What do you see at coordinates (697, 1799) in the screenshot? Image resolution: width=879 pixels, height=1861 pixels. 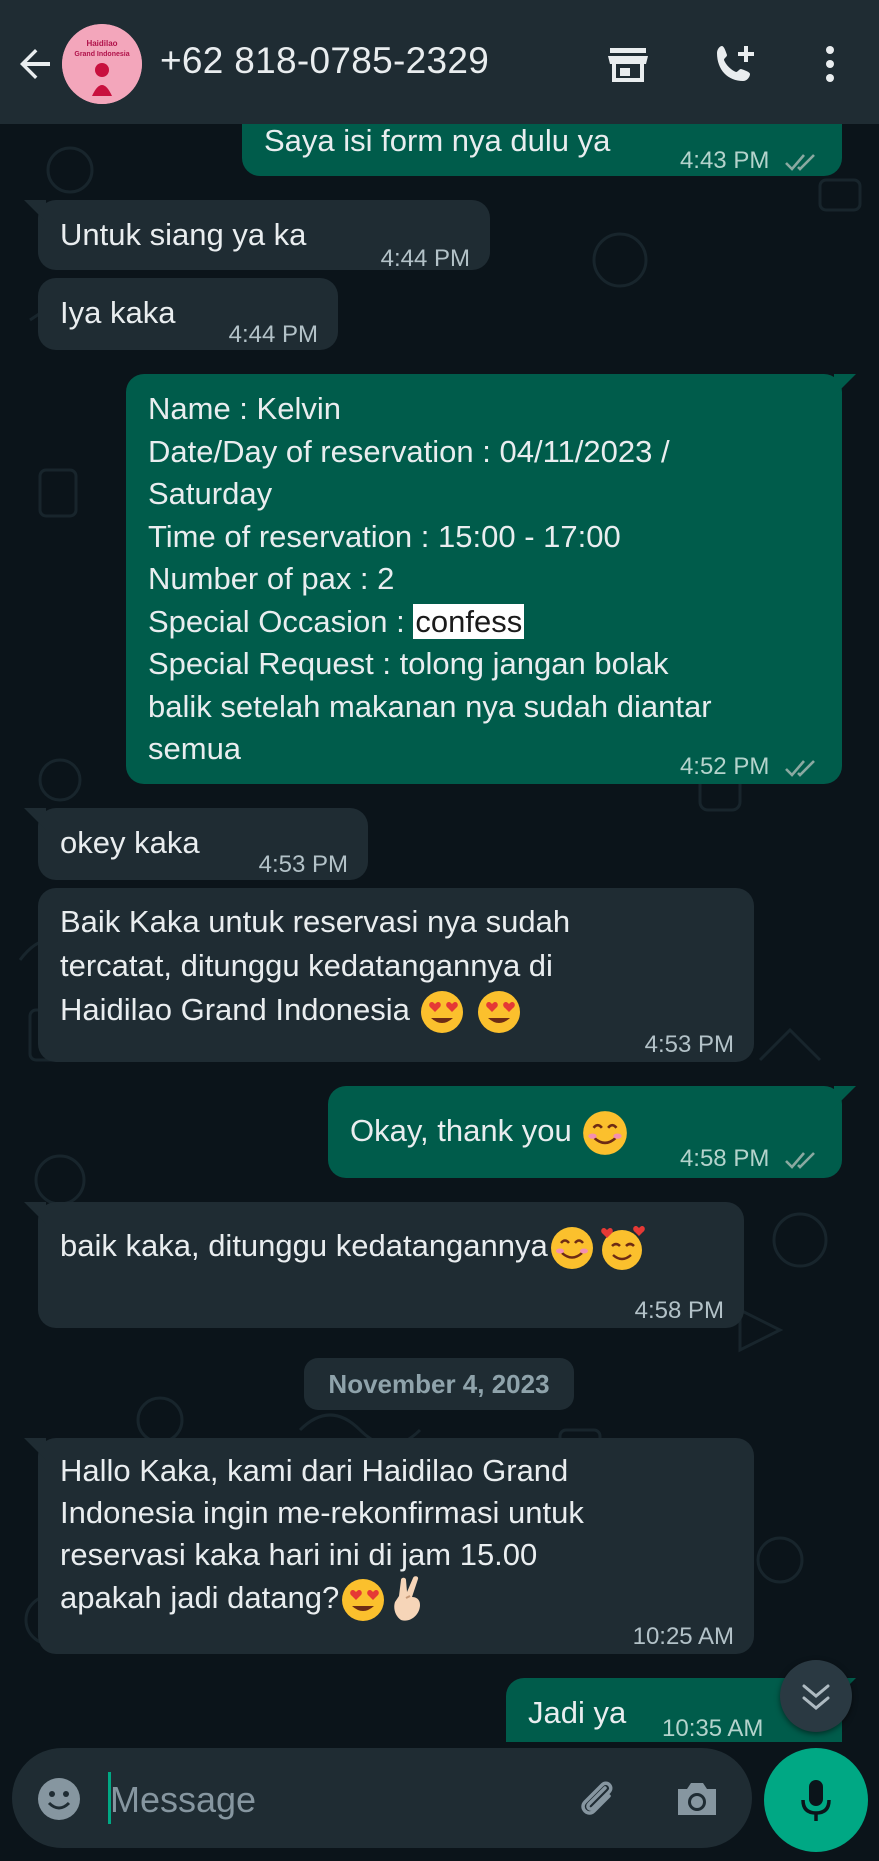 I see `camera-icon` at bounding box center [697, 1799].